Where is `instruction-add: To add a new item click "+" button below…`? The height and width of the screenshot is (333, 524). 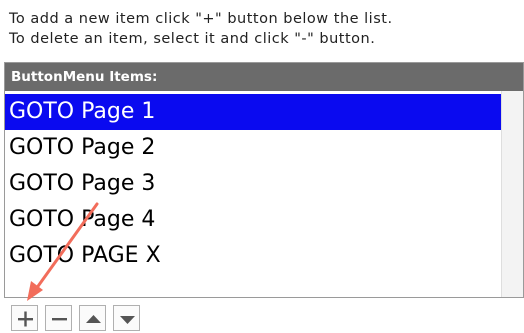
instruction-add: To add a new item click "+" button below… is located at coordinates (201, 19).